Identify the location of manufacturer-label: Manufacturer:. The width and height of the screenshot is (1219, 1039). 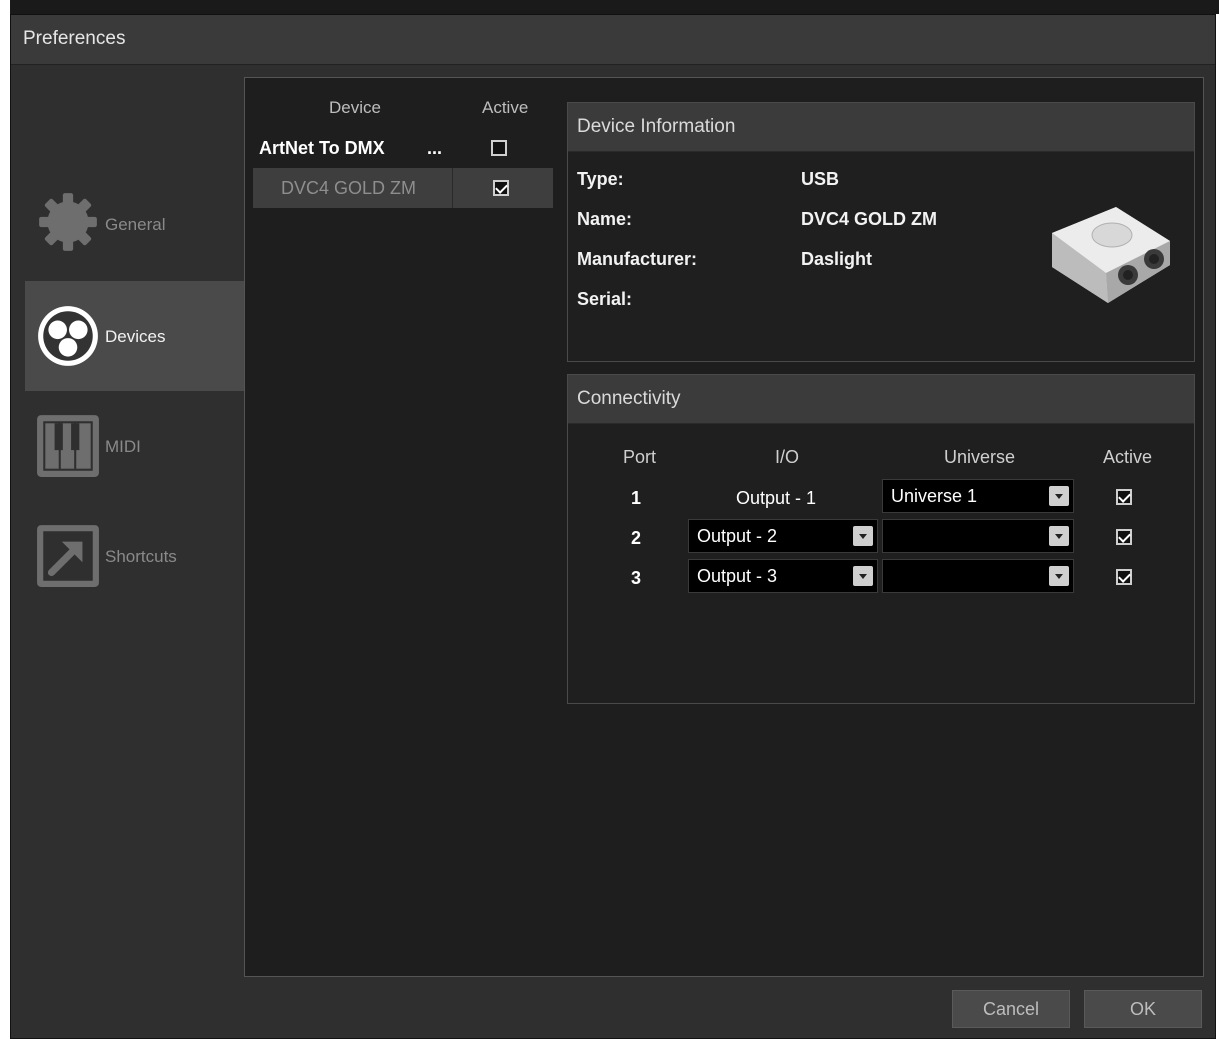
(637, 259).